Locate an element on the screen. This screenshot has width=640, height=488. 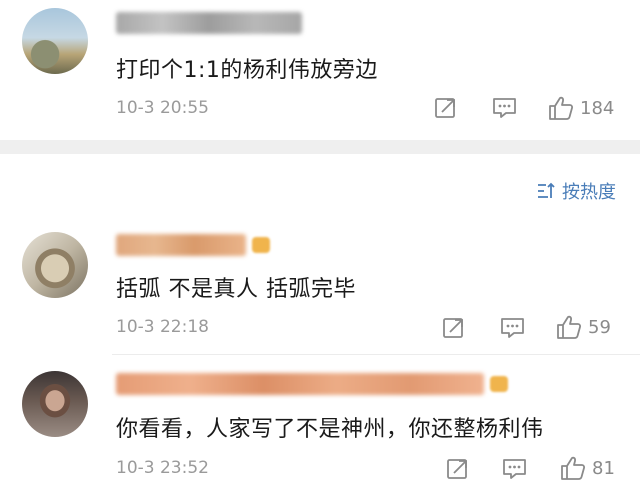
comment-timestamp: 10-3 20:55 is located at coordinates (162, 108).